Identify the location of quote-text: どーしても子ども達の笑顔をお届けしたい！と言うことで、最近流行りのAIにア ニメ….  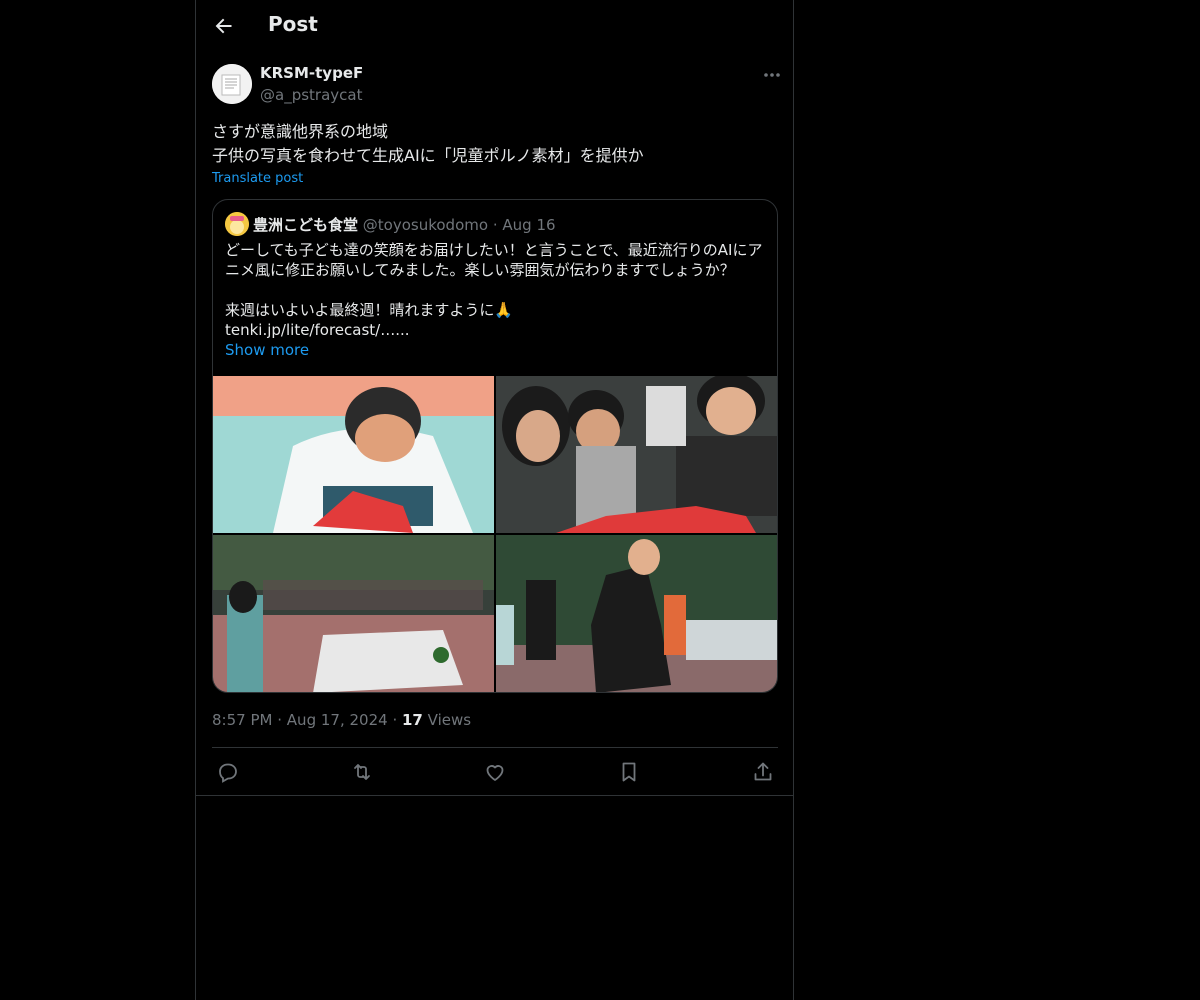
(495, 290).